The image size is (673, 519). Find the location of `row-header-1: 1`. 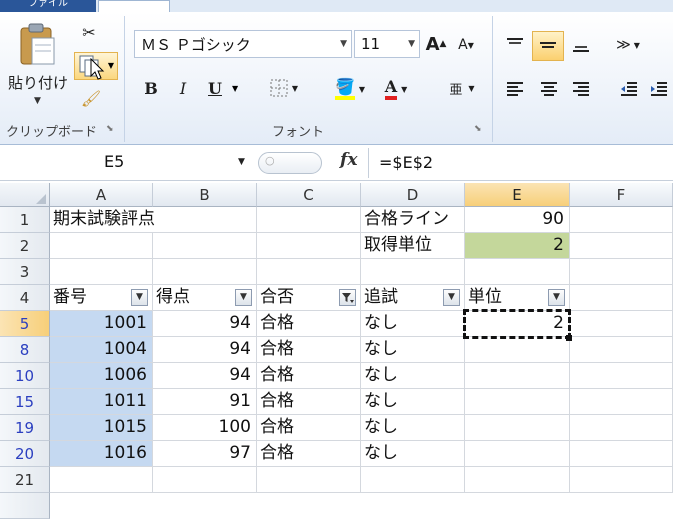

row-header-1: 1 is located at coordinates (25, 220).